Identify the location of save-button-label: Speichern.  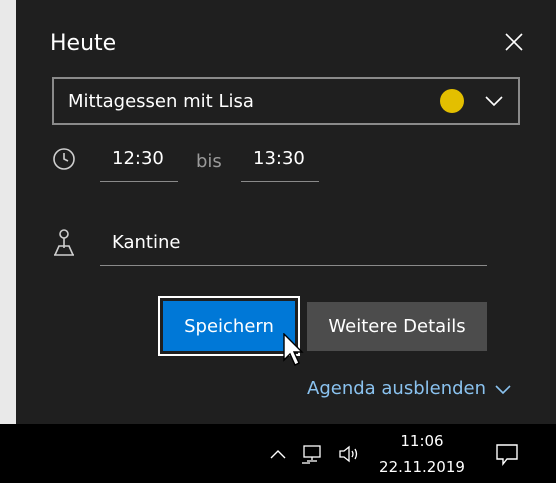
(229, 326).